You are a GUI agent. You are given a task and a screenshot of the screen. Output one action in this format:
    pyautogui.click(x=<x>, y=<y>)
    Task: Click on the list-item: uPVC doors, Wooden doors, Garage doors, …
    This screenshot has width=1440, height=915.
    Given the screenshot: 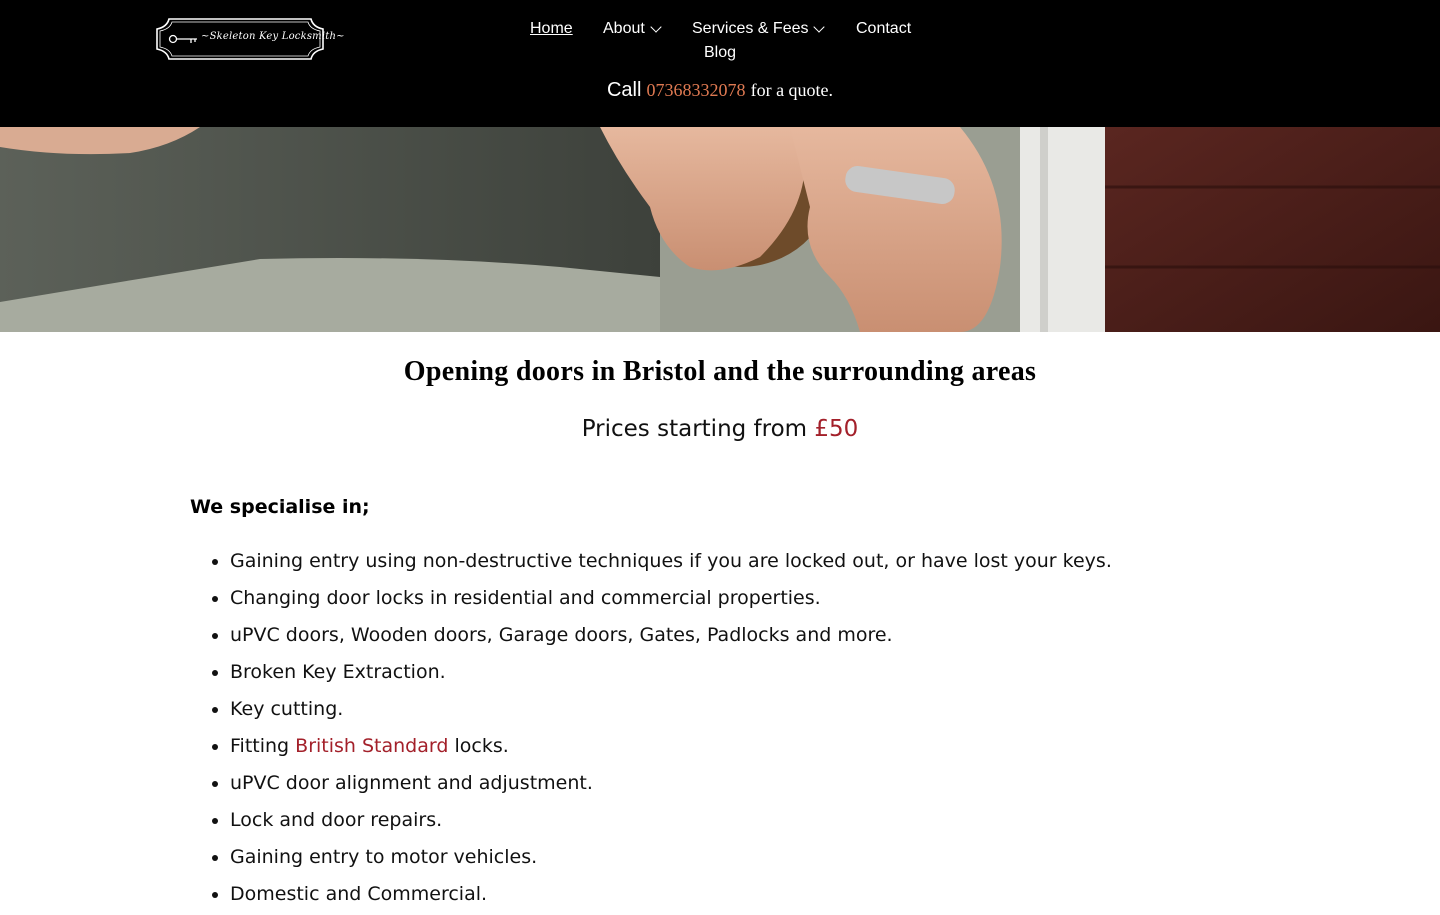 What is the action you would take?
    pyautogui.click(x=671, y=637)
    